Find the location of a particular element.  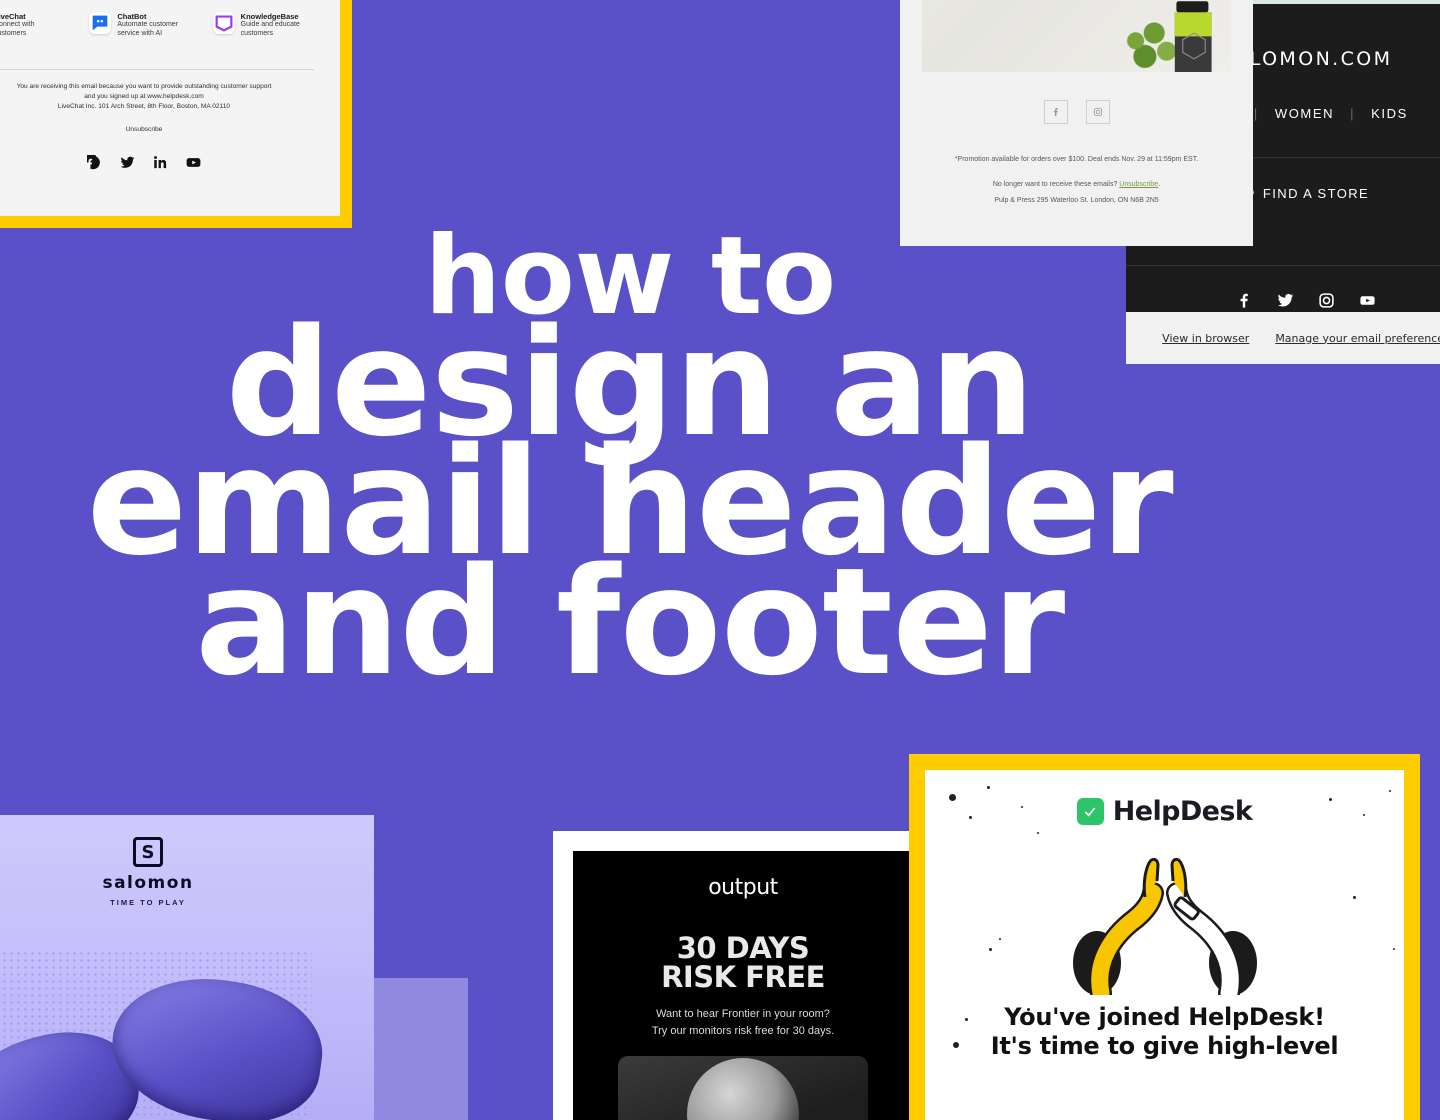

unsub-prefix: No longer want to receive these emails? is located at coordinates (1056, 184).